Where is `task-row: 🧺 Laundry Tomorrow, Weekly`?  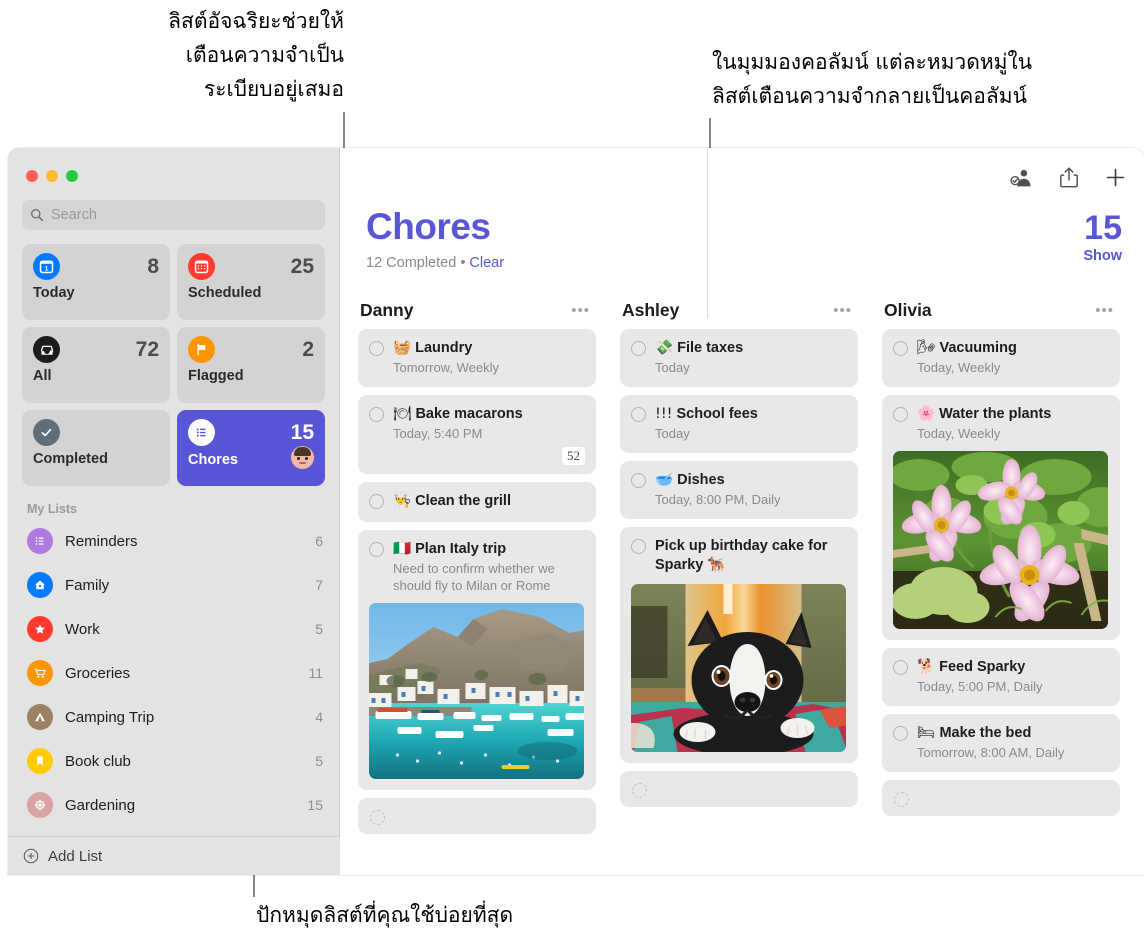
task-row: 🧺 Laundry Tomorrow, Weekly is located at coordinates (477, 358).